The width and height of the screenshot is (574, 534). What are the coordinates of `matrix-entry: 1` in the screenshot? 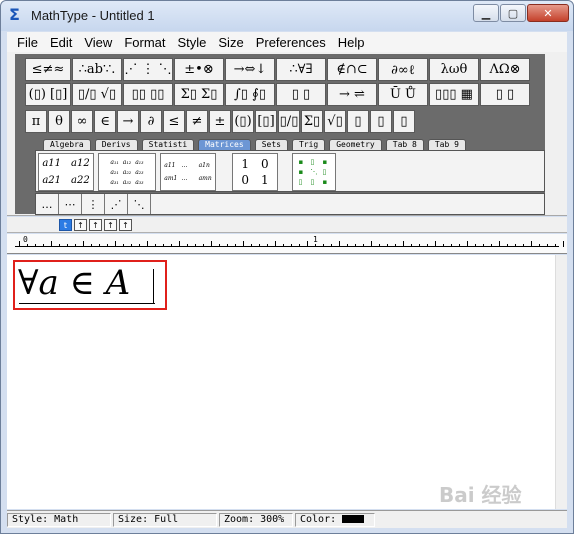 It's located at (245, 164).